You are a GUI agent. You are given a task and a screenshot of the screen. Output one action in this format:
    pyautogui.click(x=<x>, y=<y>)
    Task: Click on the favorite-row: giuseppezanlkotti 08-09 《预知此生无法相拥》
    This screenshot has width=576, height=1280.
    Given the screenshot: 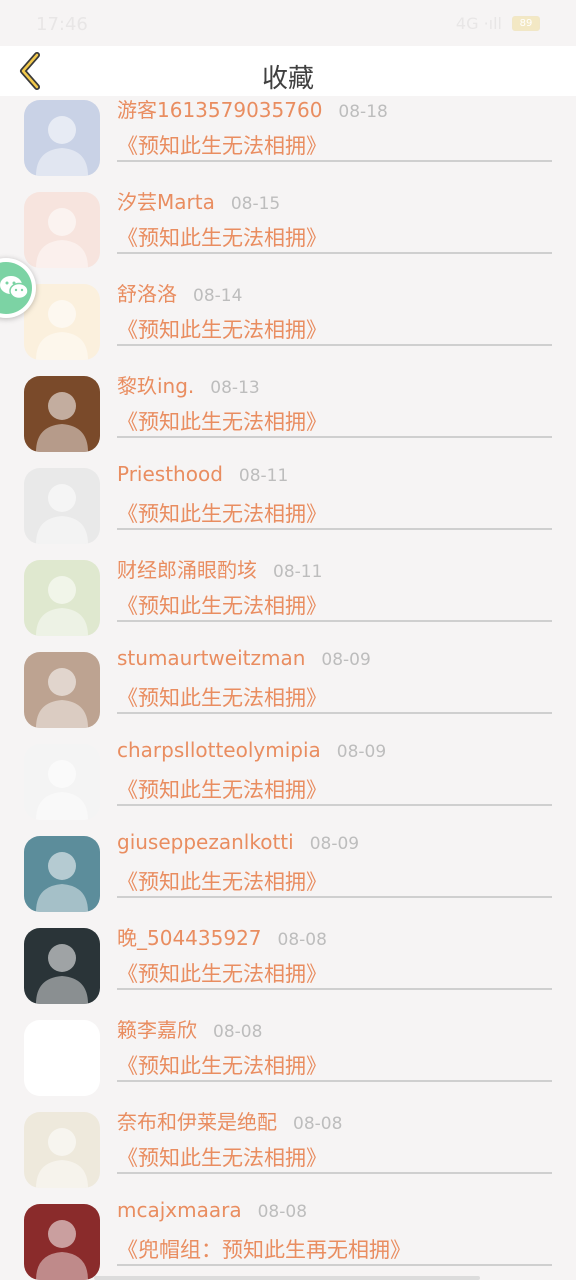 What is the action you would take?
    pyautogui.click(x=288, y=874)
    